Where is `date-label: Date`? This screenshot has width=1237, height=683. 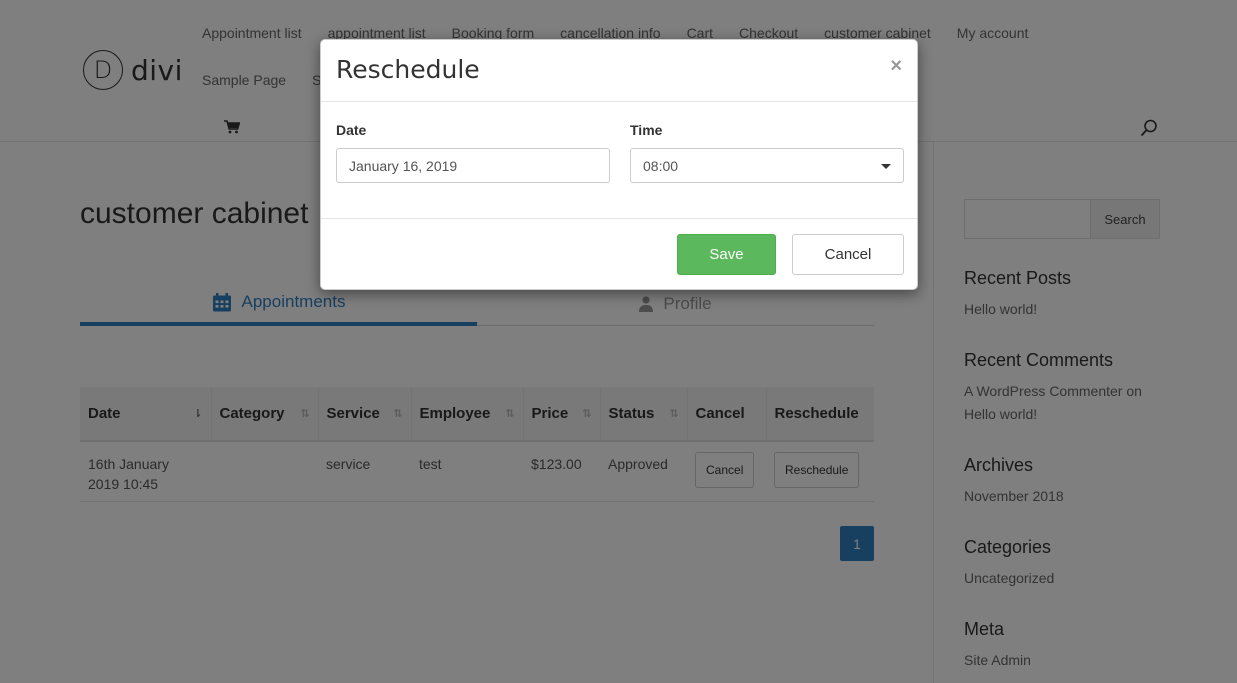
date-label: Date is located at coordinates (351, 130).